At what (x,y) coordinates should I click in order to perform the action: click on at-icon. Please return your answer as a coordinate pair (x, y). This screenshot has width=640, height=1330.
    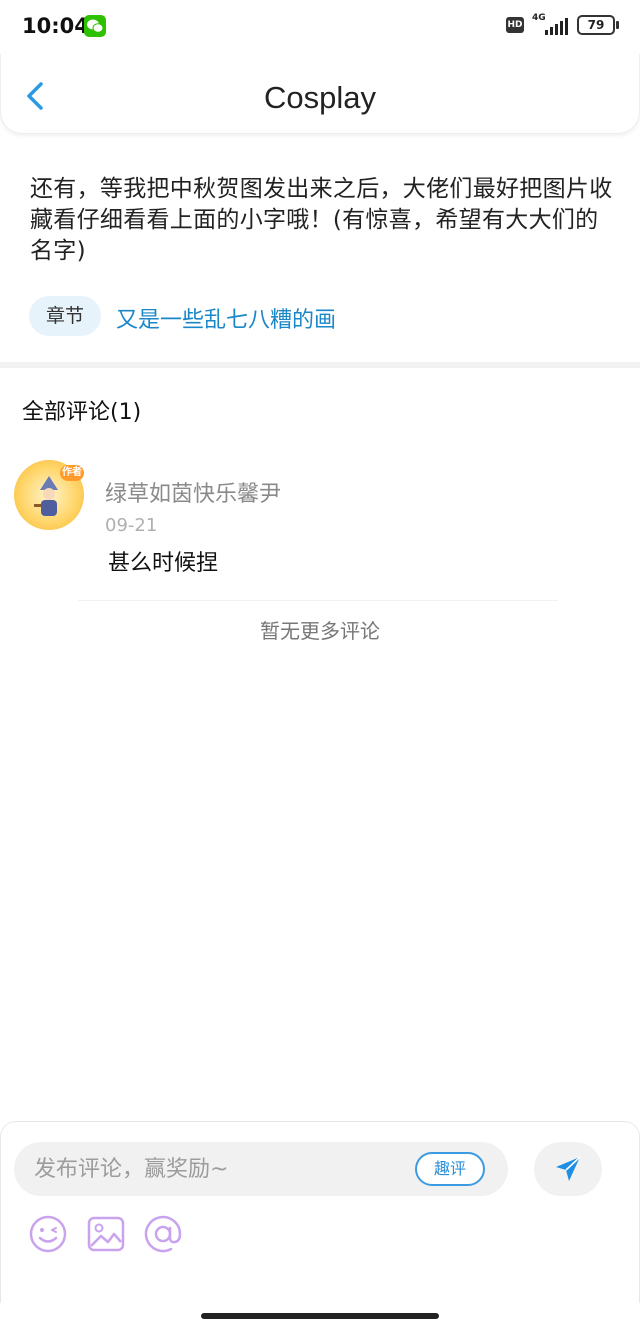
    Looking at the image, I should click on (163, 1234).